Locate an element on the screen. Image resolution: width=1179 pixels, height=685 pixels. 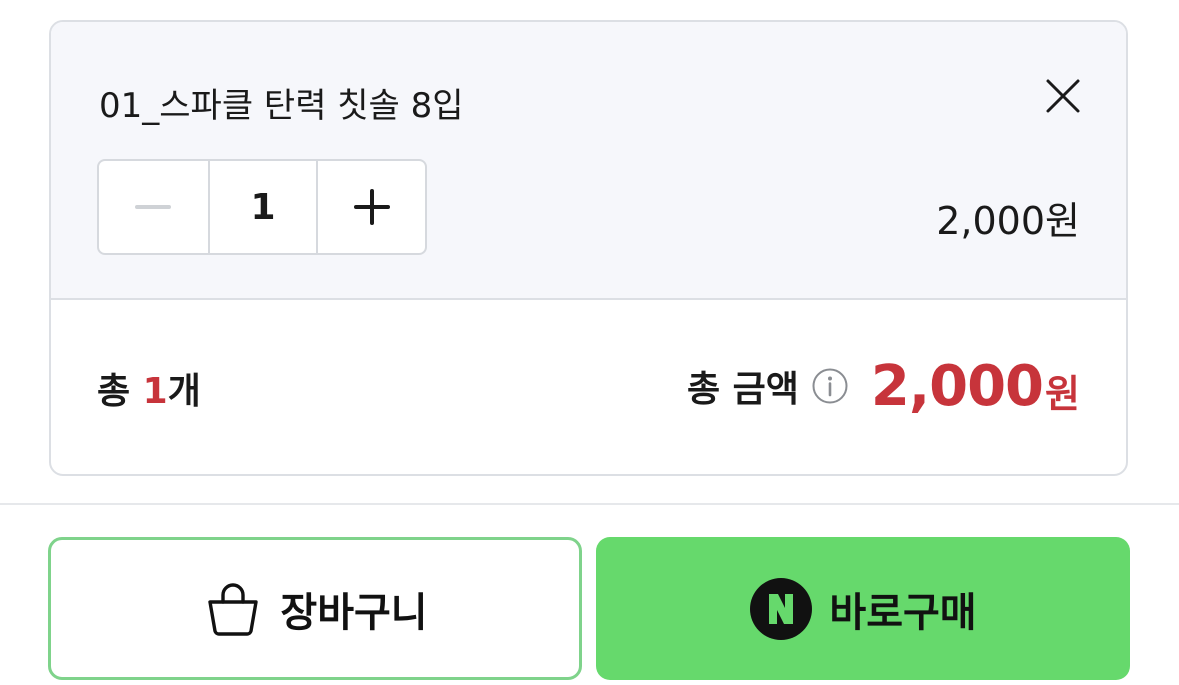
option-name: 01_스파클 탄력 칫솔 8입 is located at coordinates (281, 106).